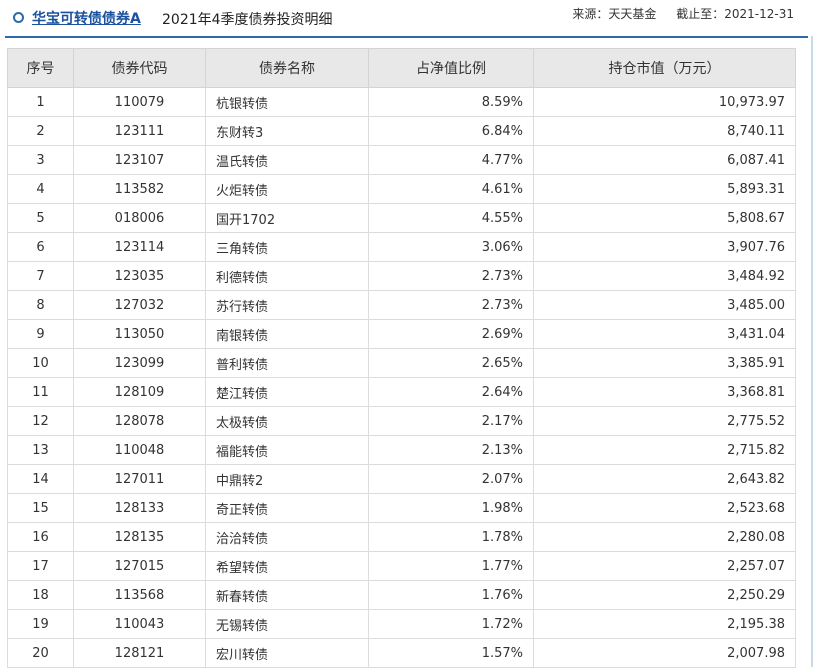  I want to click on table-row: 5 018006 国开1702 4.55% 5,808.67, so click(401, 218).